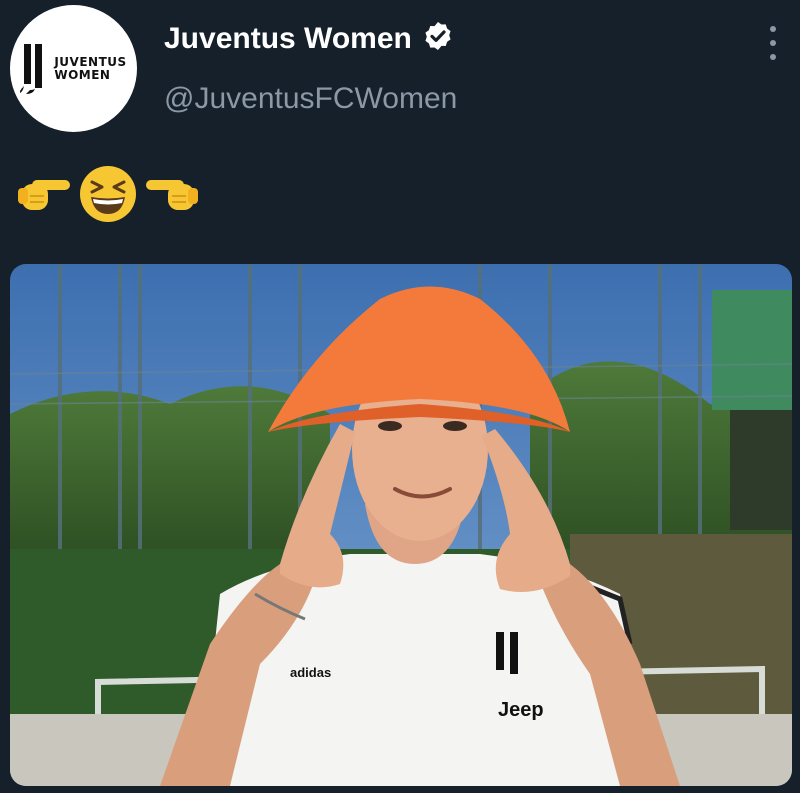 This screenshot has height=793, width=800. I want to click on avatar-logo-text: JUVENTUS WOMEN, so click(90, 68).